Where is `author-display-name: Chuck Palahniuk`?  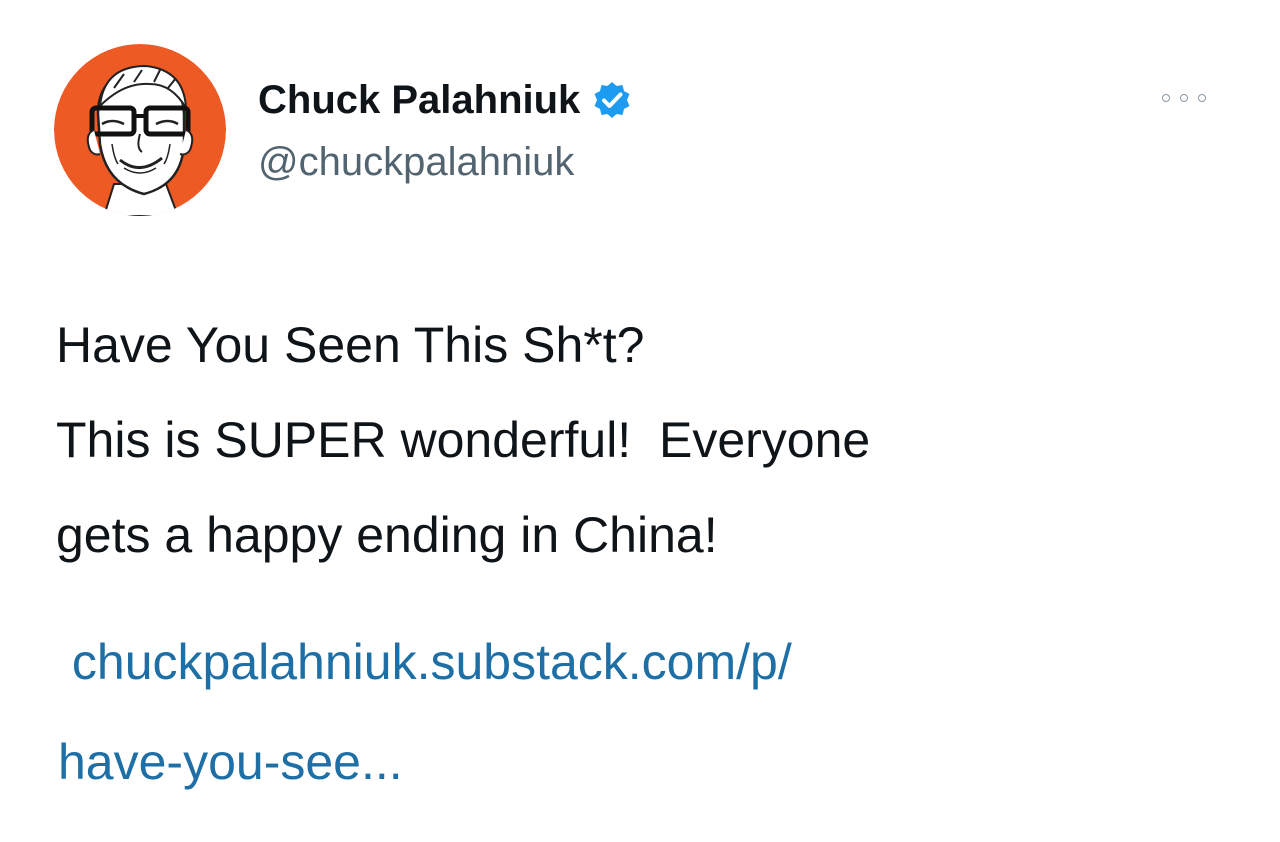 author-display-name: Chuck Palahniuk is located at coordinates (419, 100).